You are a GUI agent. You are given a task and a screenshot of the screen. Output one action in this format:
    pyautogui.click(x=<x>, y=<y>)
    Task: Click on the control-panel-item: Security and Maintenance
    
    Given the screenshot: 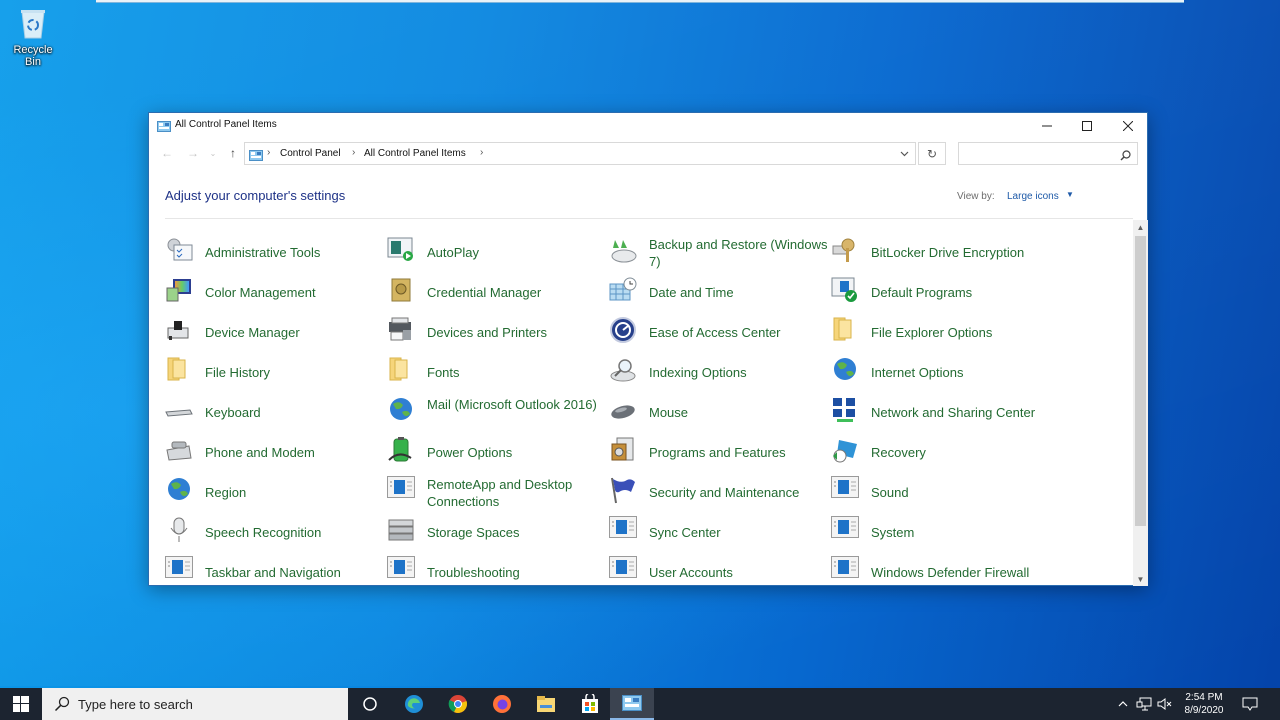 What is the action you would take?
    pyautogui.click(x=704, y=488)
    